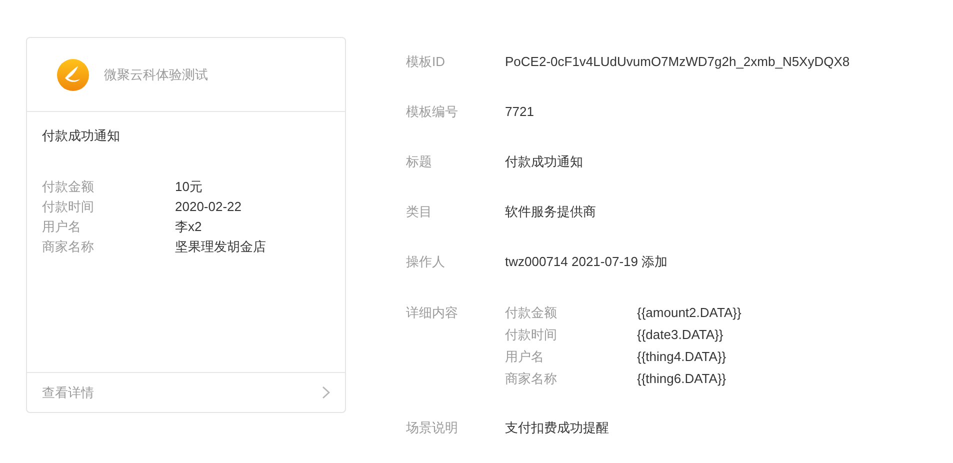 This screenshot has width=953, height=463. I want to click on detail-label: 场景说明, so click(432, 428).